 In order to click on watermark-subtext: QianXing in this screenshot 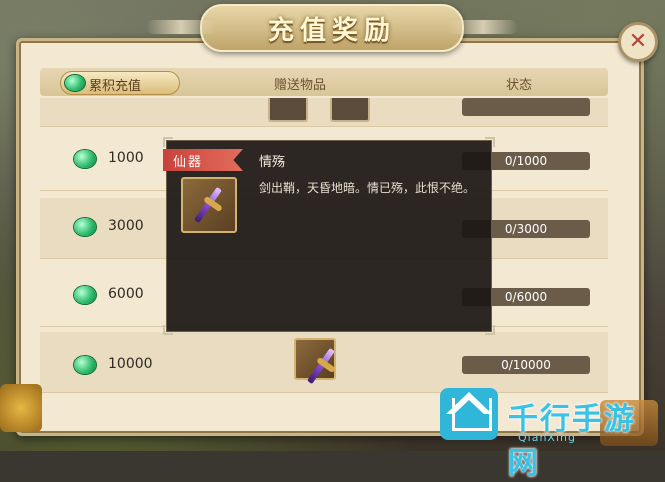, I will do `click(547, 437)`.